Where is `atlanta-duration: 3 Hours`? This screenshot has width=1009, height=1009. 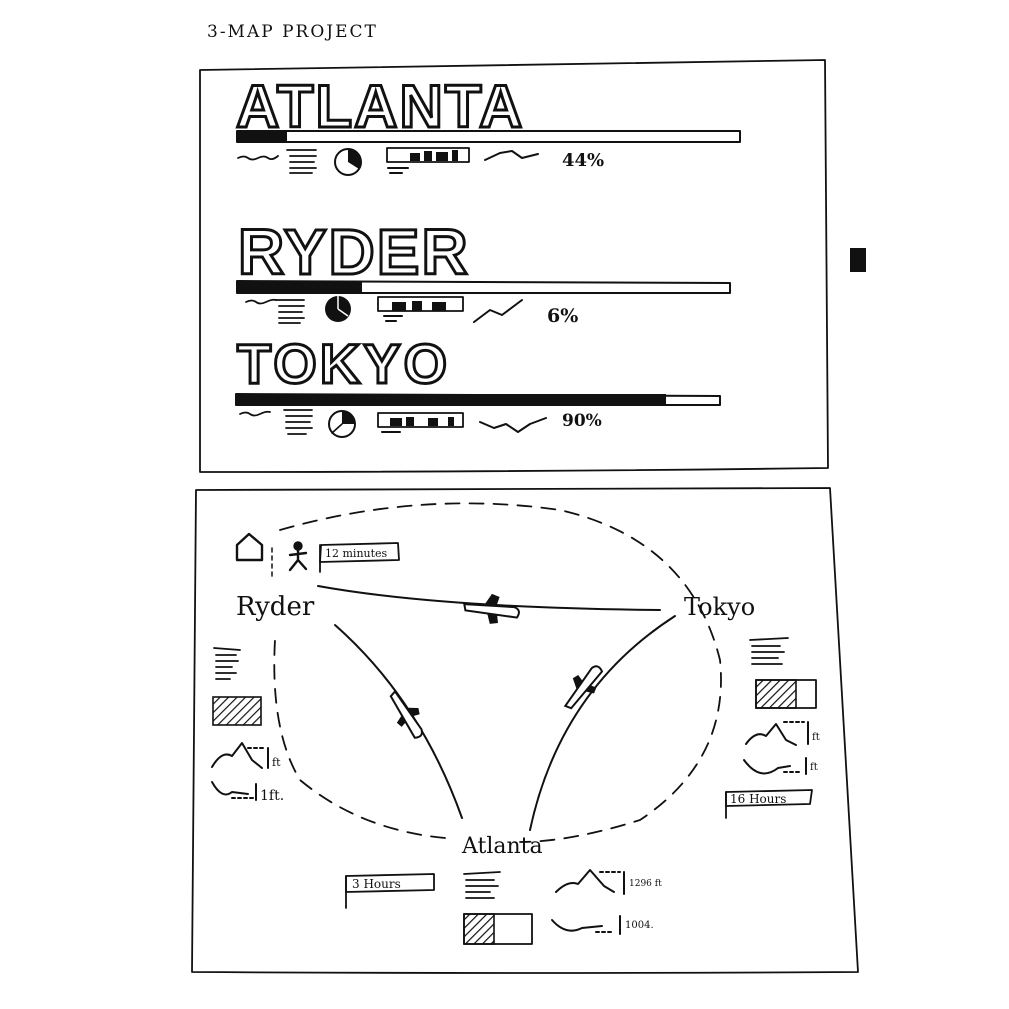
atlanta-duration: 3 Hours is located at coordinates (376, 884).